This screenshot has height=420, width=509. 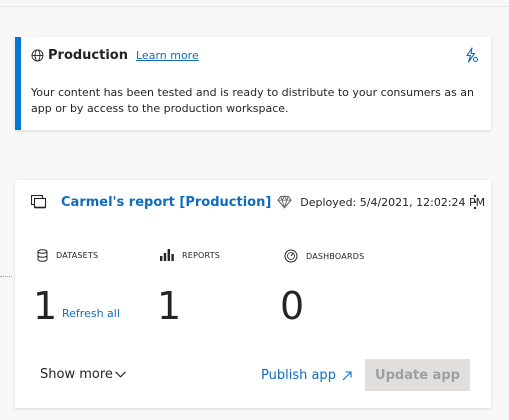 What do you see at coordinates (471, 55) in the screenshot?
I see `deployment-rules-icon` at bounding box center [471, 55].